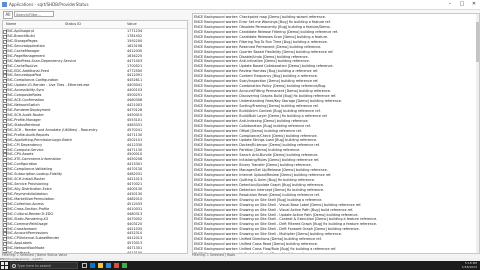  Describe the element at coordinates (44, 265) in the screenshot. I see `taskbar-search-input: Type here to search` at that location.